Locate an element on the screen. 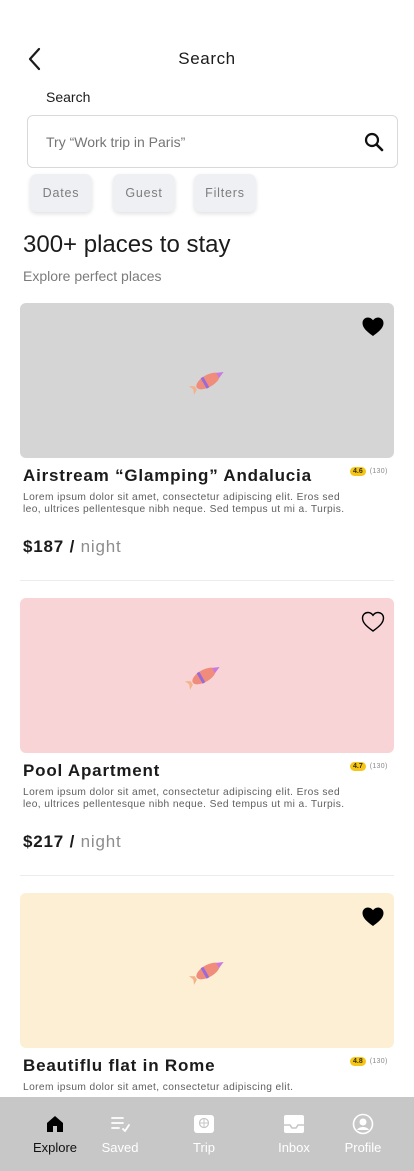  search-icon is located at coordinates (374, 142).